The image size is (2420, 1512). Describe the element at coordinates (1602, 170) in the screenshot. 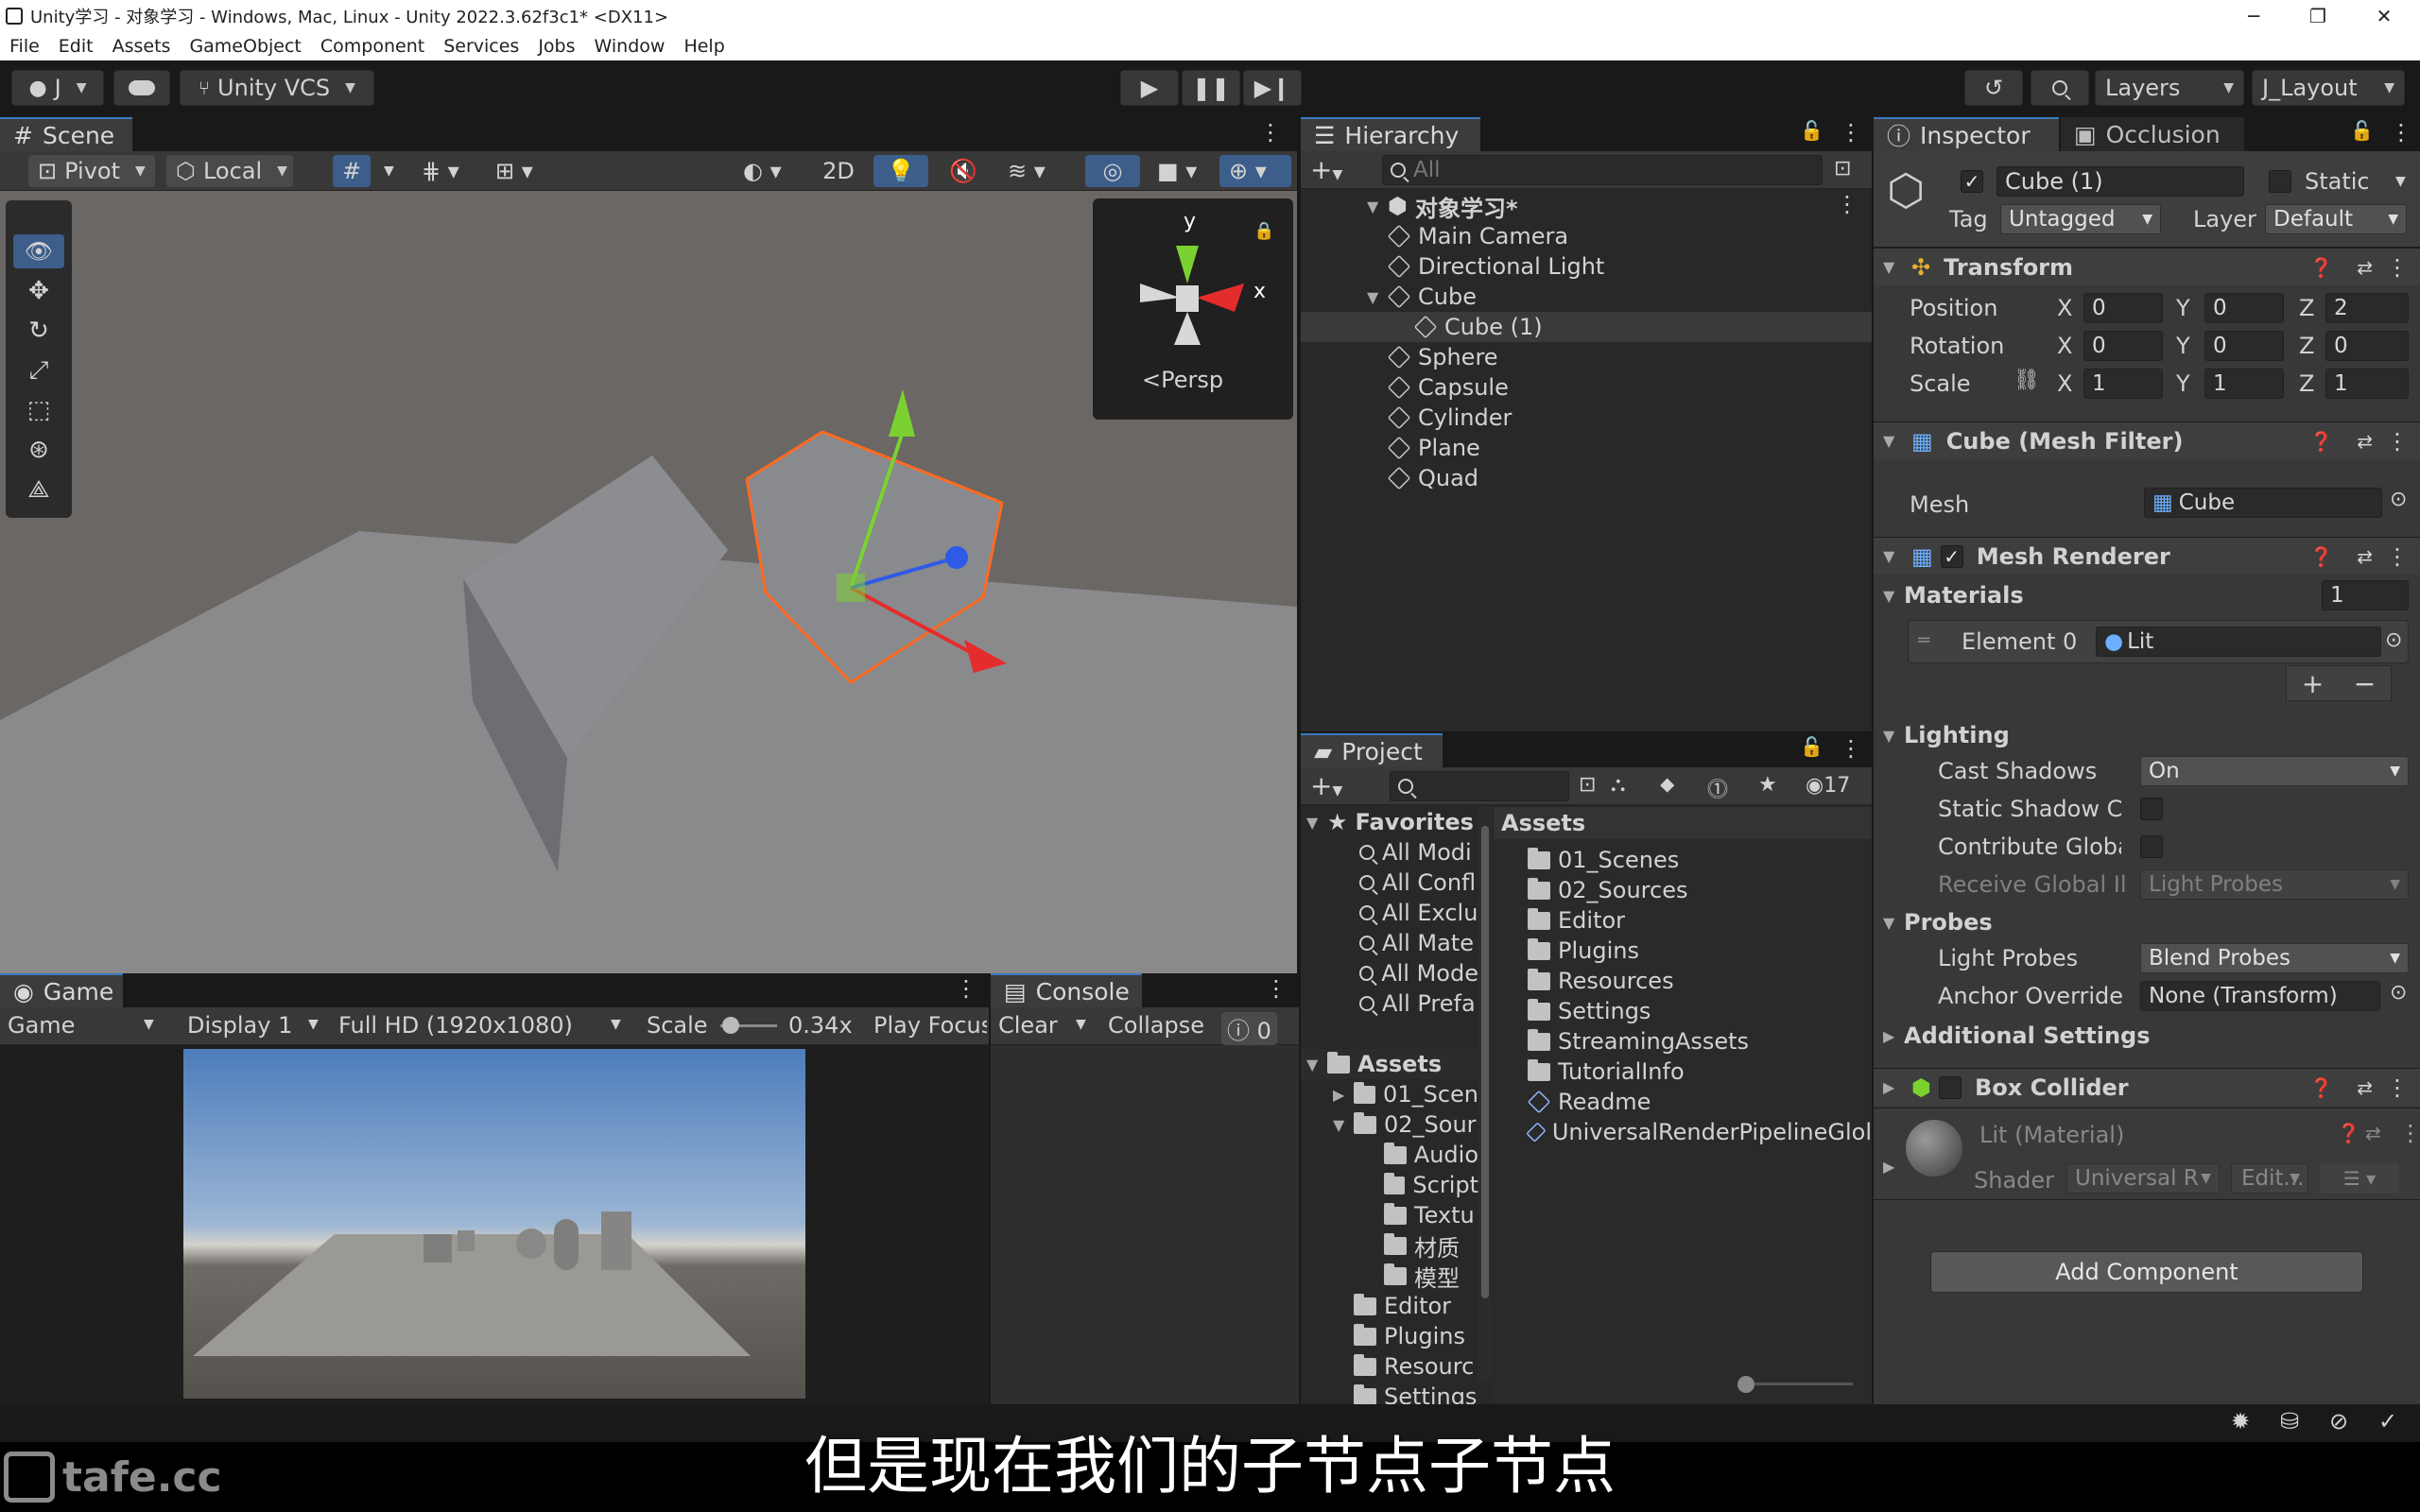

I see `hierarchy-search-input: All` at that location.